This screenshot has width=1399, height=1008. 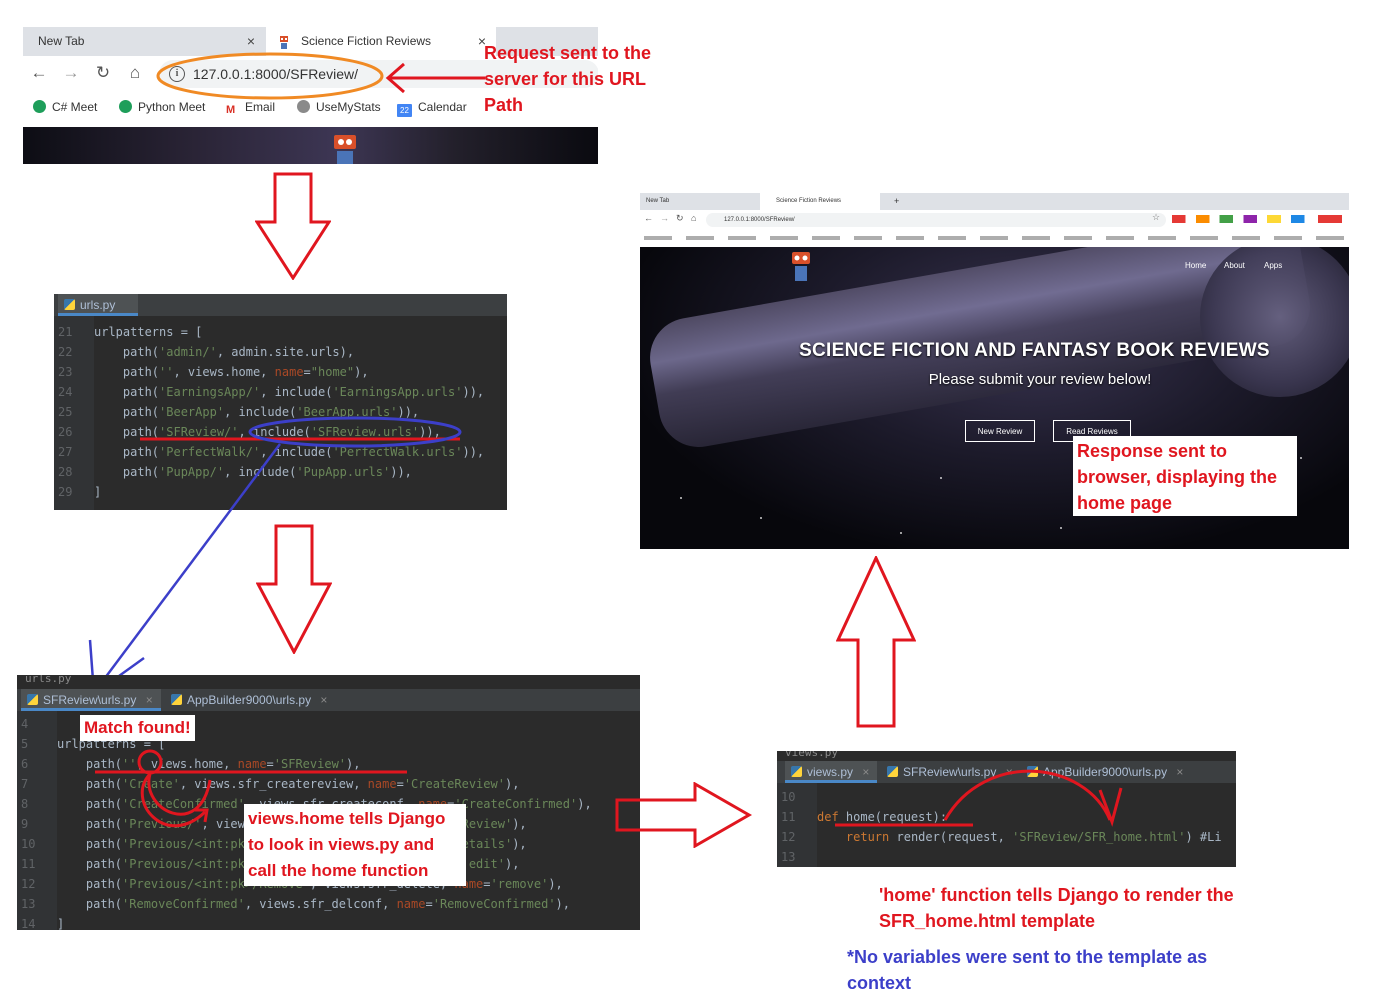 I want to click on code-line: 4, so click(x=25, y=724).